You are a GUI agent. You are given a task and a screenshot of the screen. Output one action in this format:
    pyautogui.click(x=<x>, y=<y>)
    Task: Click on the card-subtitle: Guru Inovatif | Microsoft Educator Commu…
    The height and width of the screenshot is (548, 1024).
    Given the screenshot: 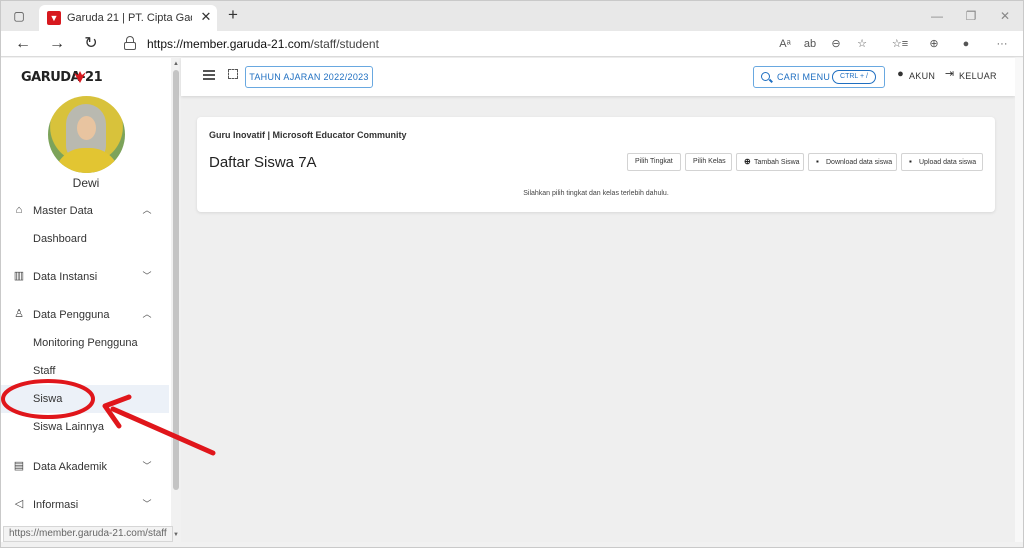 What is the action you would take?
    pyautogui.click(x=308, y=135)
    